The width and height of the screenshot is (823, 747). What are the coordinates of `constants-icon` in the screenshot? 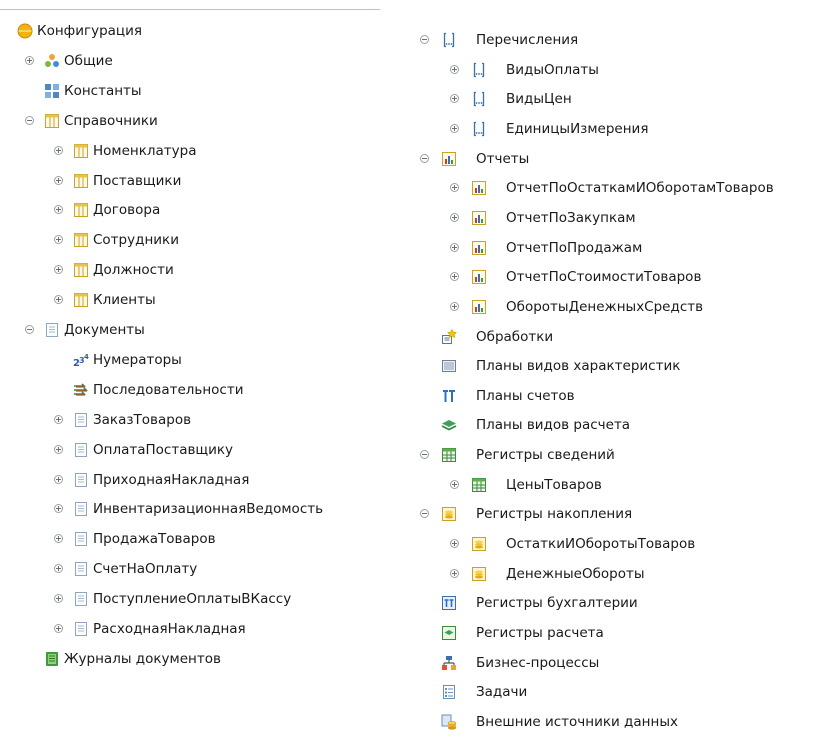 It's located at (52, 91).